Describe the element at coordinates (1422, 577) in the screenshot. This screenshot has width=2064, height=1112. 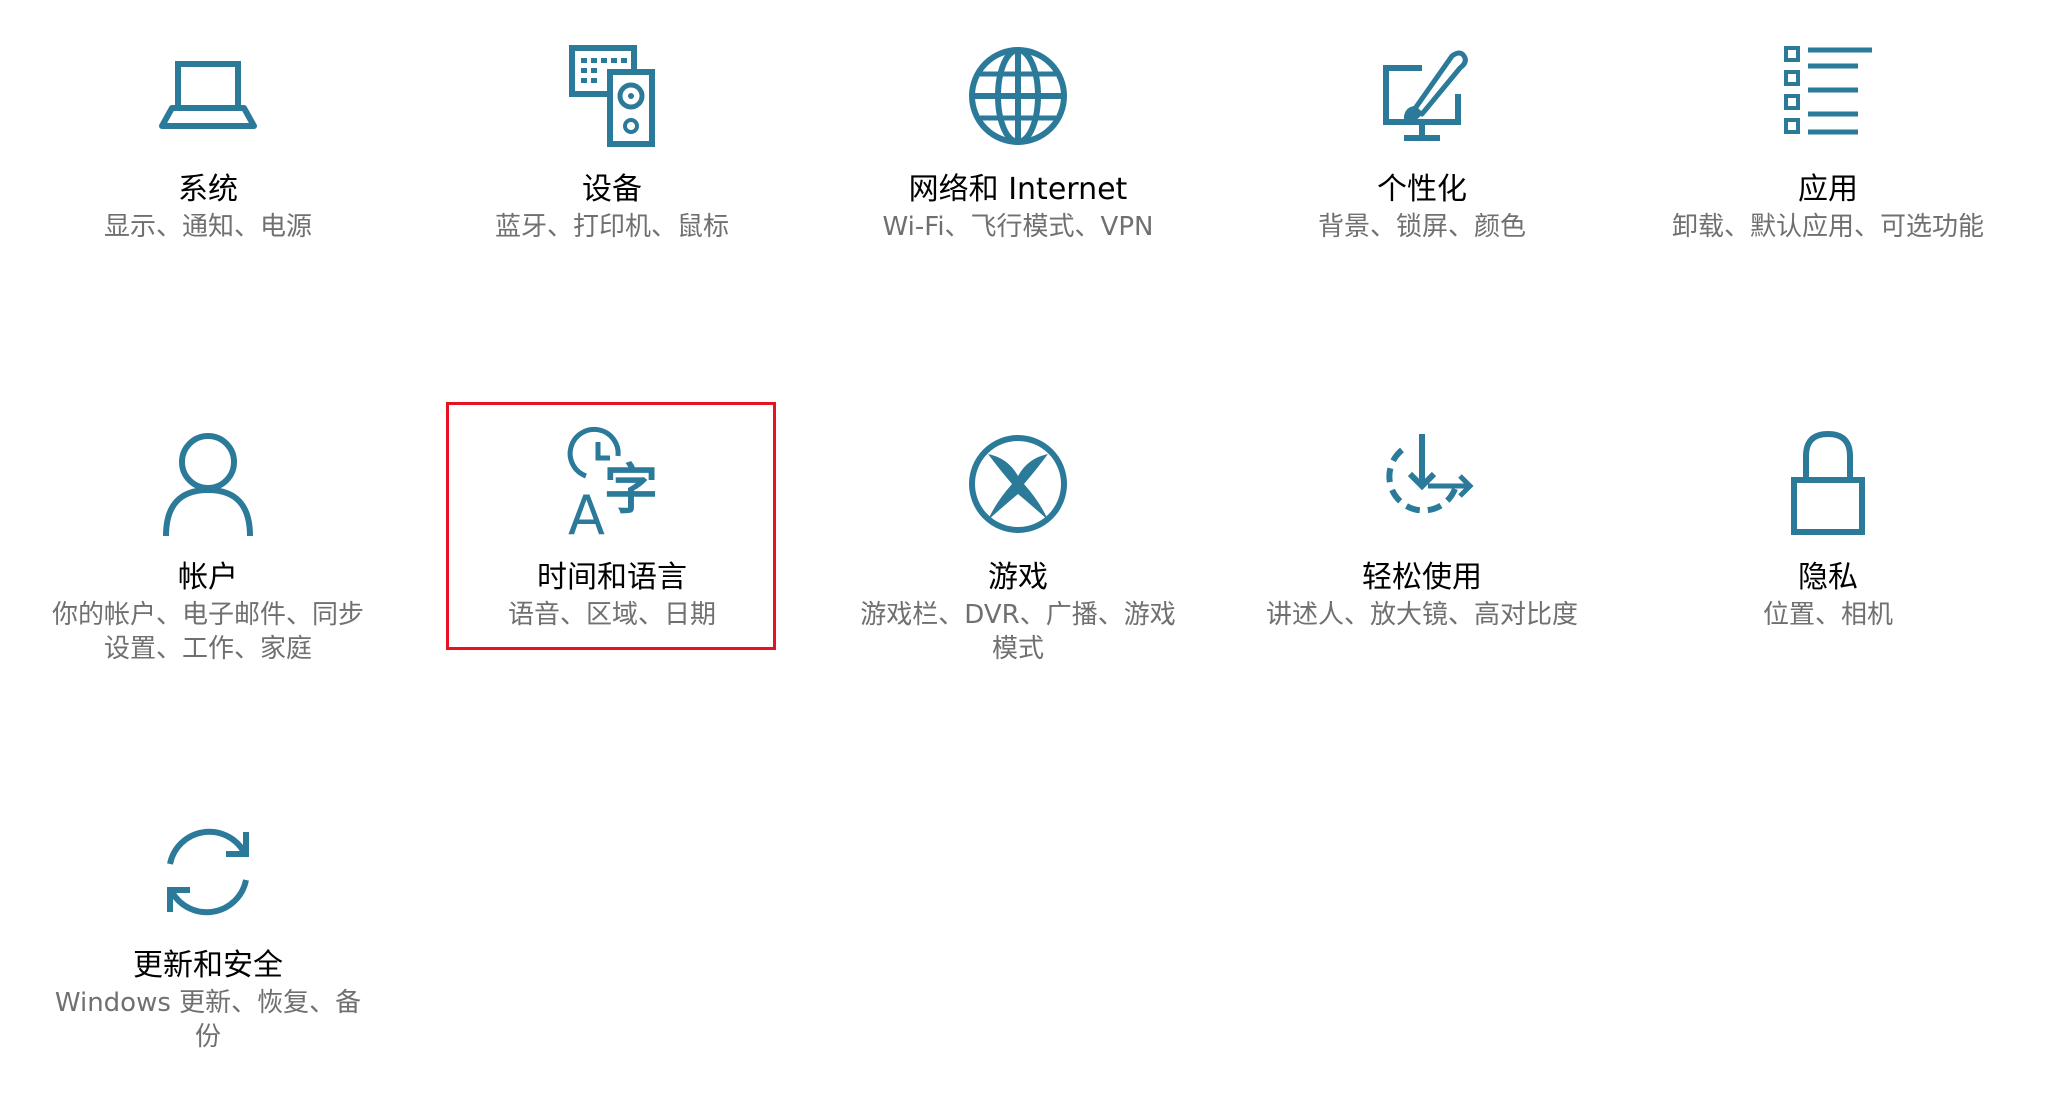
I see `tile-title: 轻松使用` at that location.